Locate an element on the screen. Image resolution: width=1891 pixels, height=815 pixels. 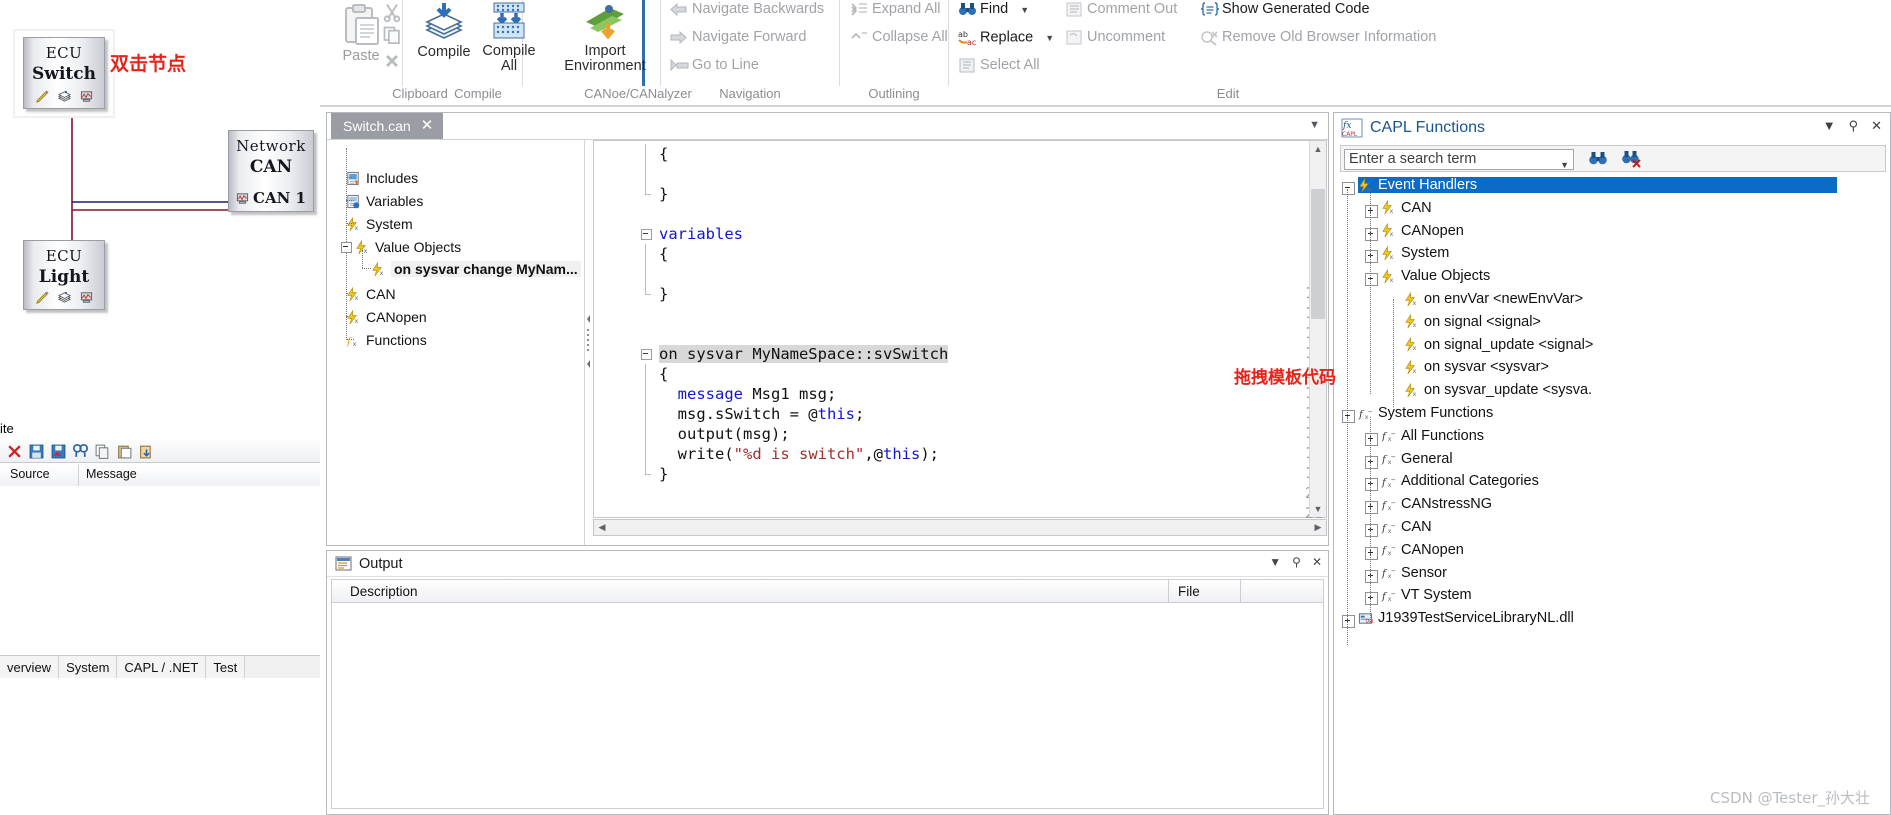
select-all-item: Select All is located at coordinates (999, 65).